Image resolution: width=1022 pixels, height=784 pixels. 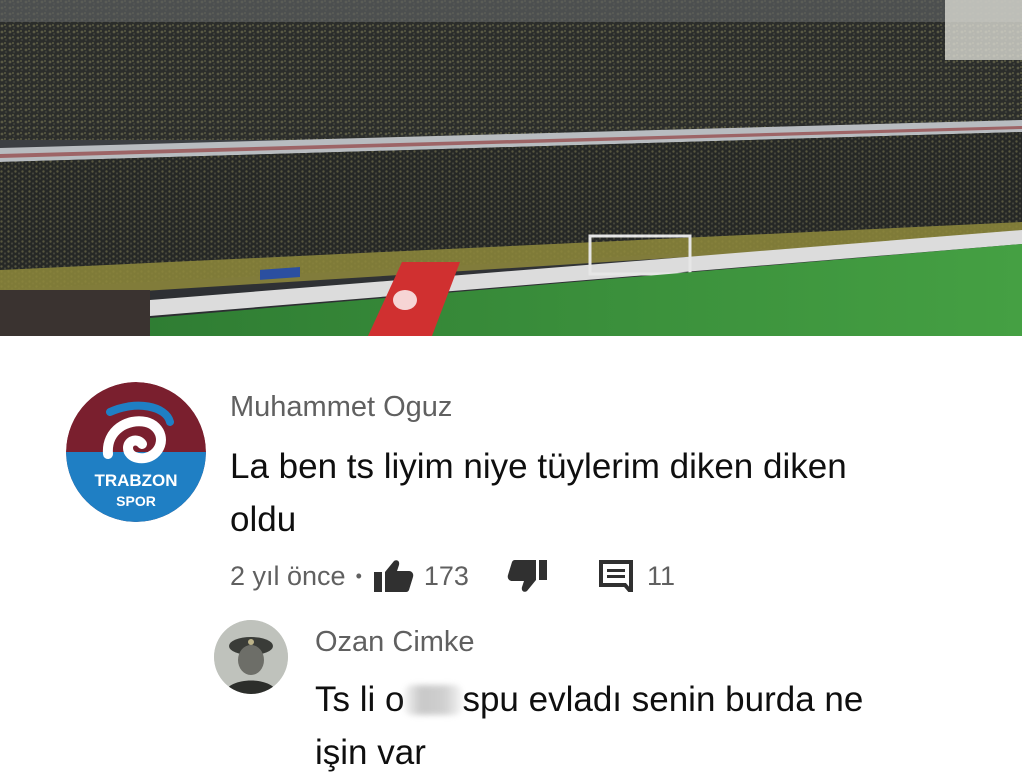 I want to click on comment-icon, so click(x=615, y=576).